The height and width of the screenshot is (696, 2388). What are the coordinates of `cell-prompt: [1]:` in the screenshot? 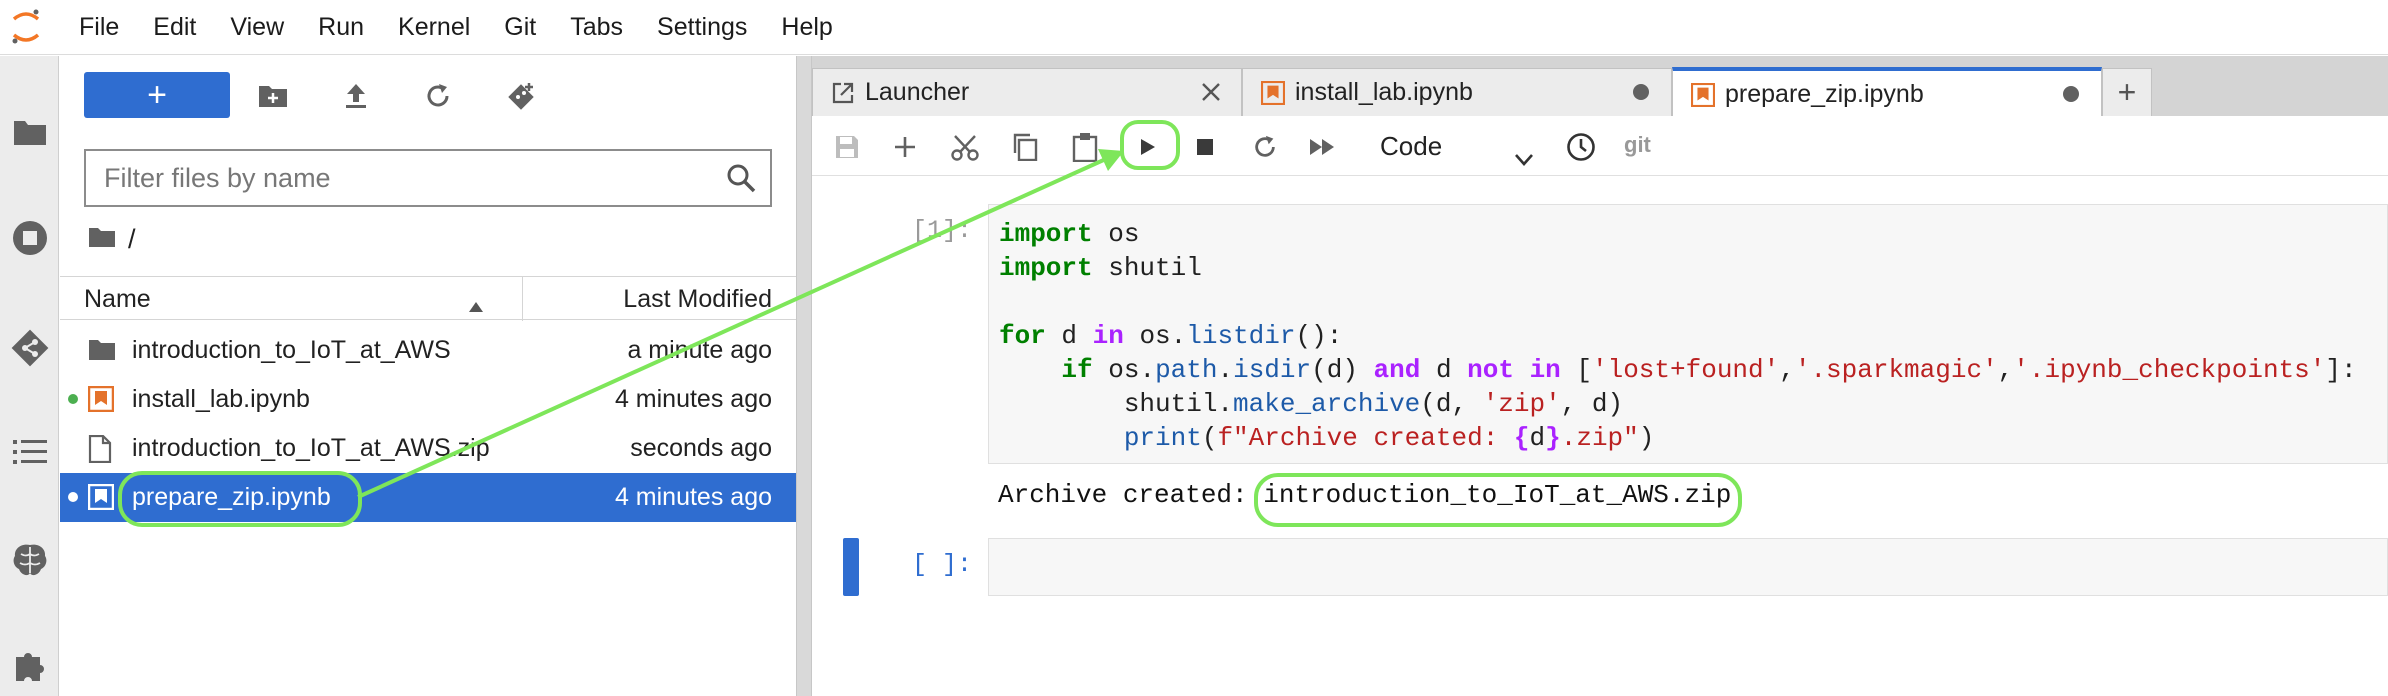 It's located at (941, 230).